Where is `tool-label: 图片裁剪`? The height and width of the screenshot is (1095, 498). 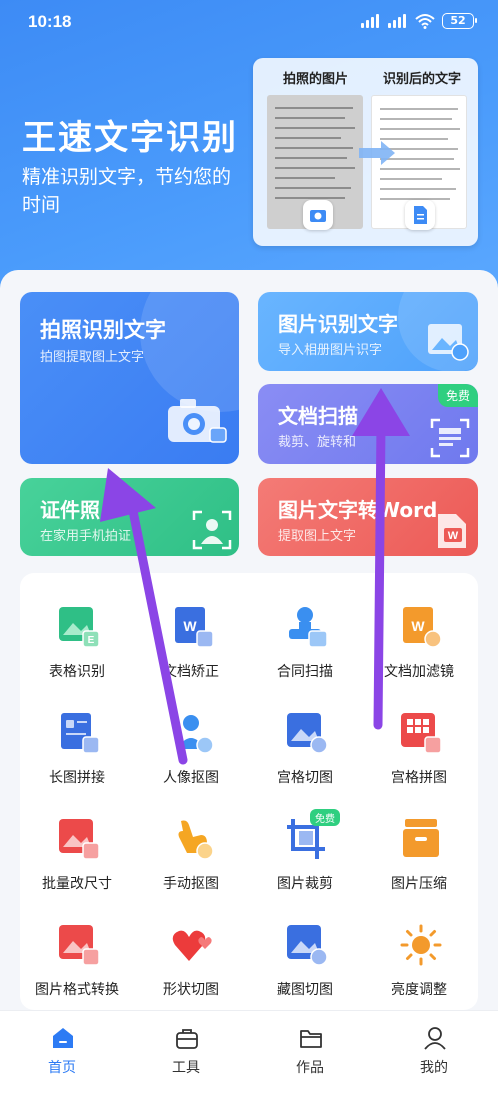 tool-label: 图片裁剪 is located at coordinates (305, 884).